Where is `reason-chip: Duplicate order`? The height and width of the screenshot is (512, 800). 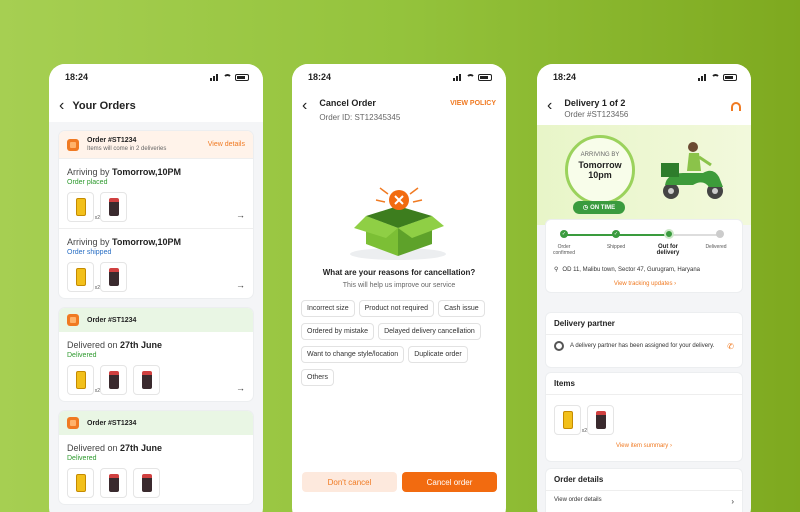 reason-chip: Duplicate order is located at coordinates (438, 354).